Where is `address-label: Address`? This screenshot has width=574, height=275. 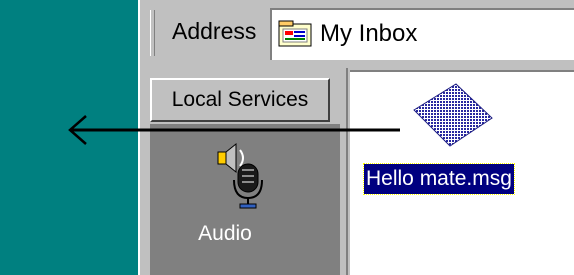
address-label: Address is located at coordinates (214, 31).